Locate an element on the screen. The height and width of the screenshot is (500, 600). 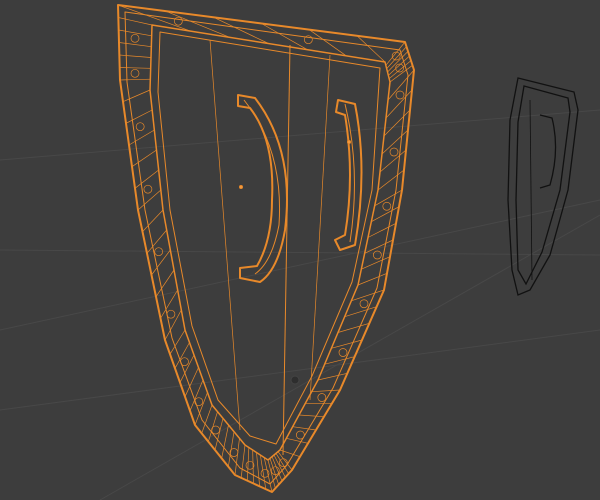
left-handle is located at coordinates (262, 188).